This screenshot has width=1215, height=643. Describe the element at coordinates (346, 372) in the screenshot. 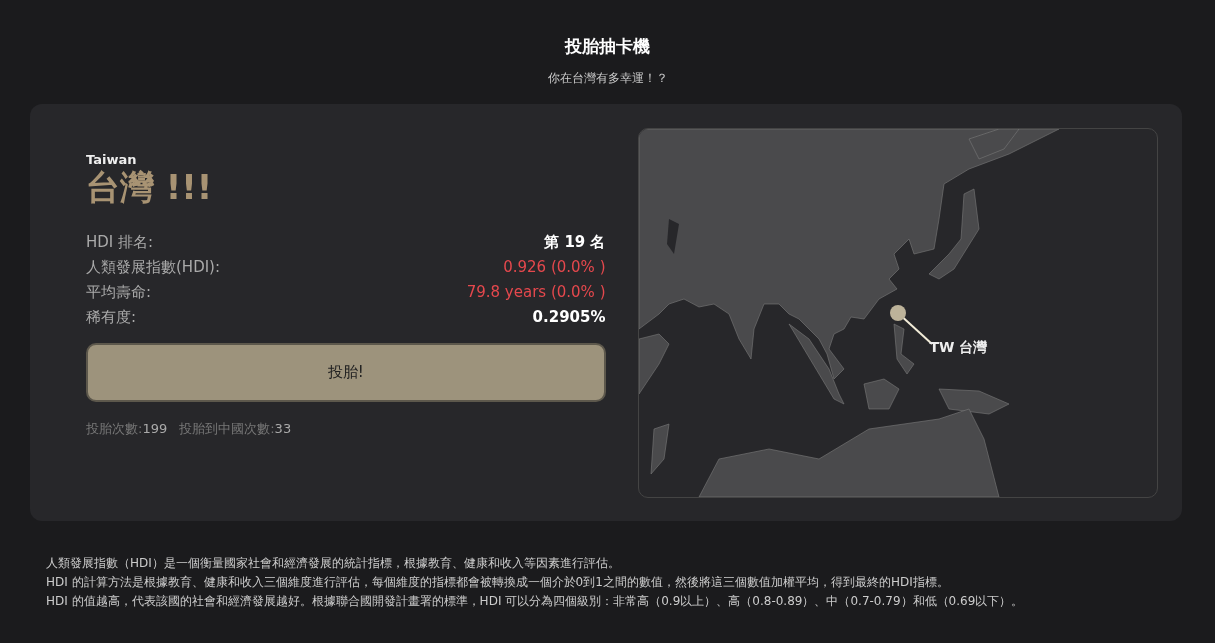

I see `reincarnate-button: 投胎!` at that location.